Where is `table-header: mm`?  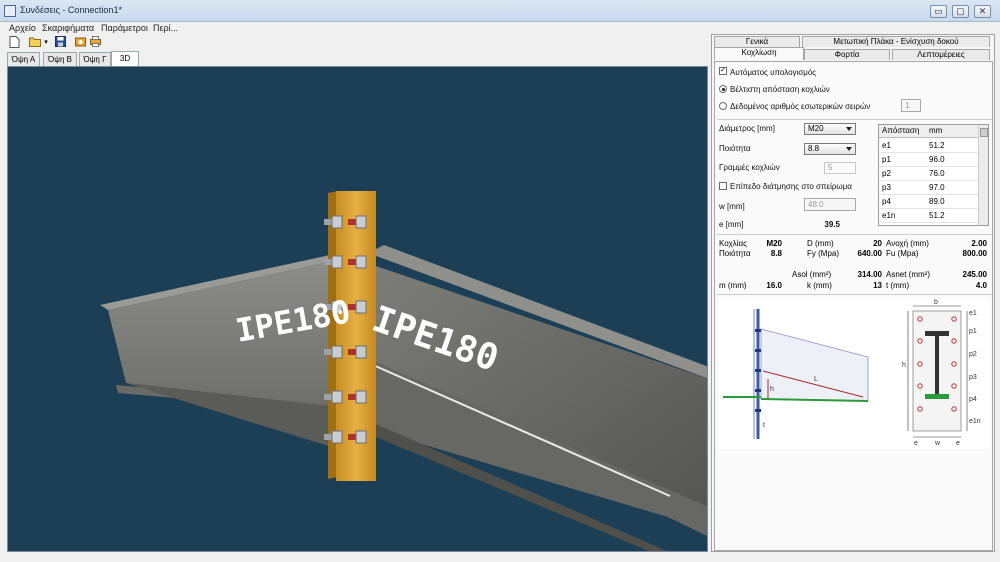 table-header: mm is located at coordinates (952, 131).